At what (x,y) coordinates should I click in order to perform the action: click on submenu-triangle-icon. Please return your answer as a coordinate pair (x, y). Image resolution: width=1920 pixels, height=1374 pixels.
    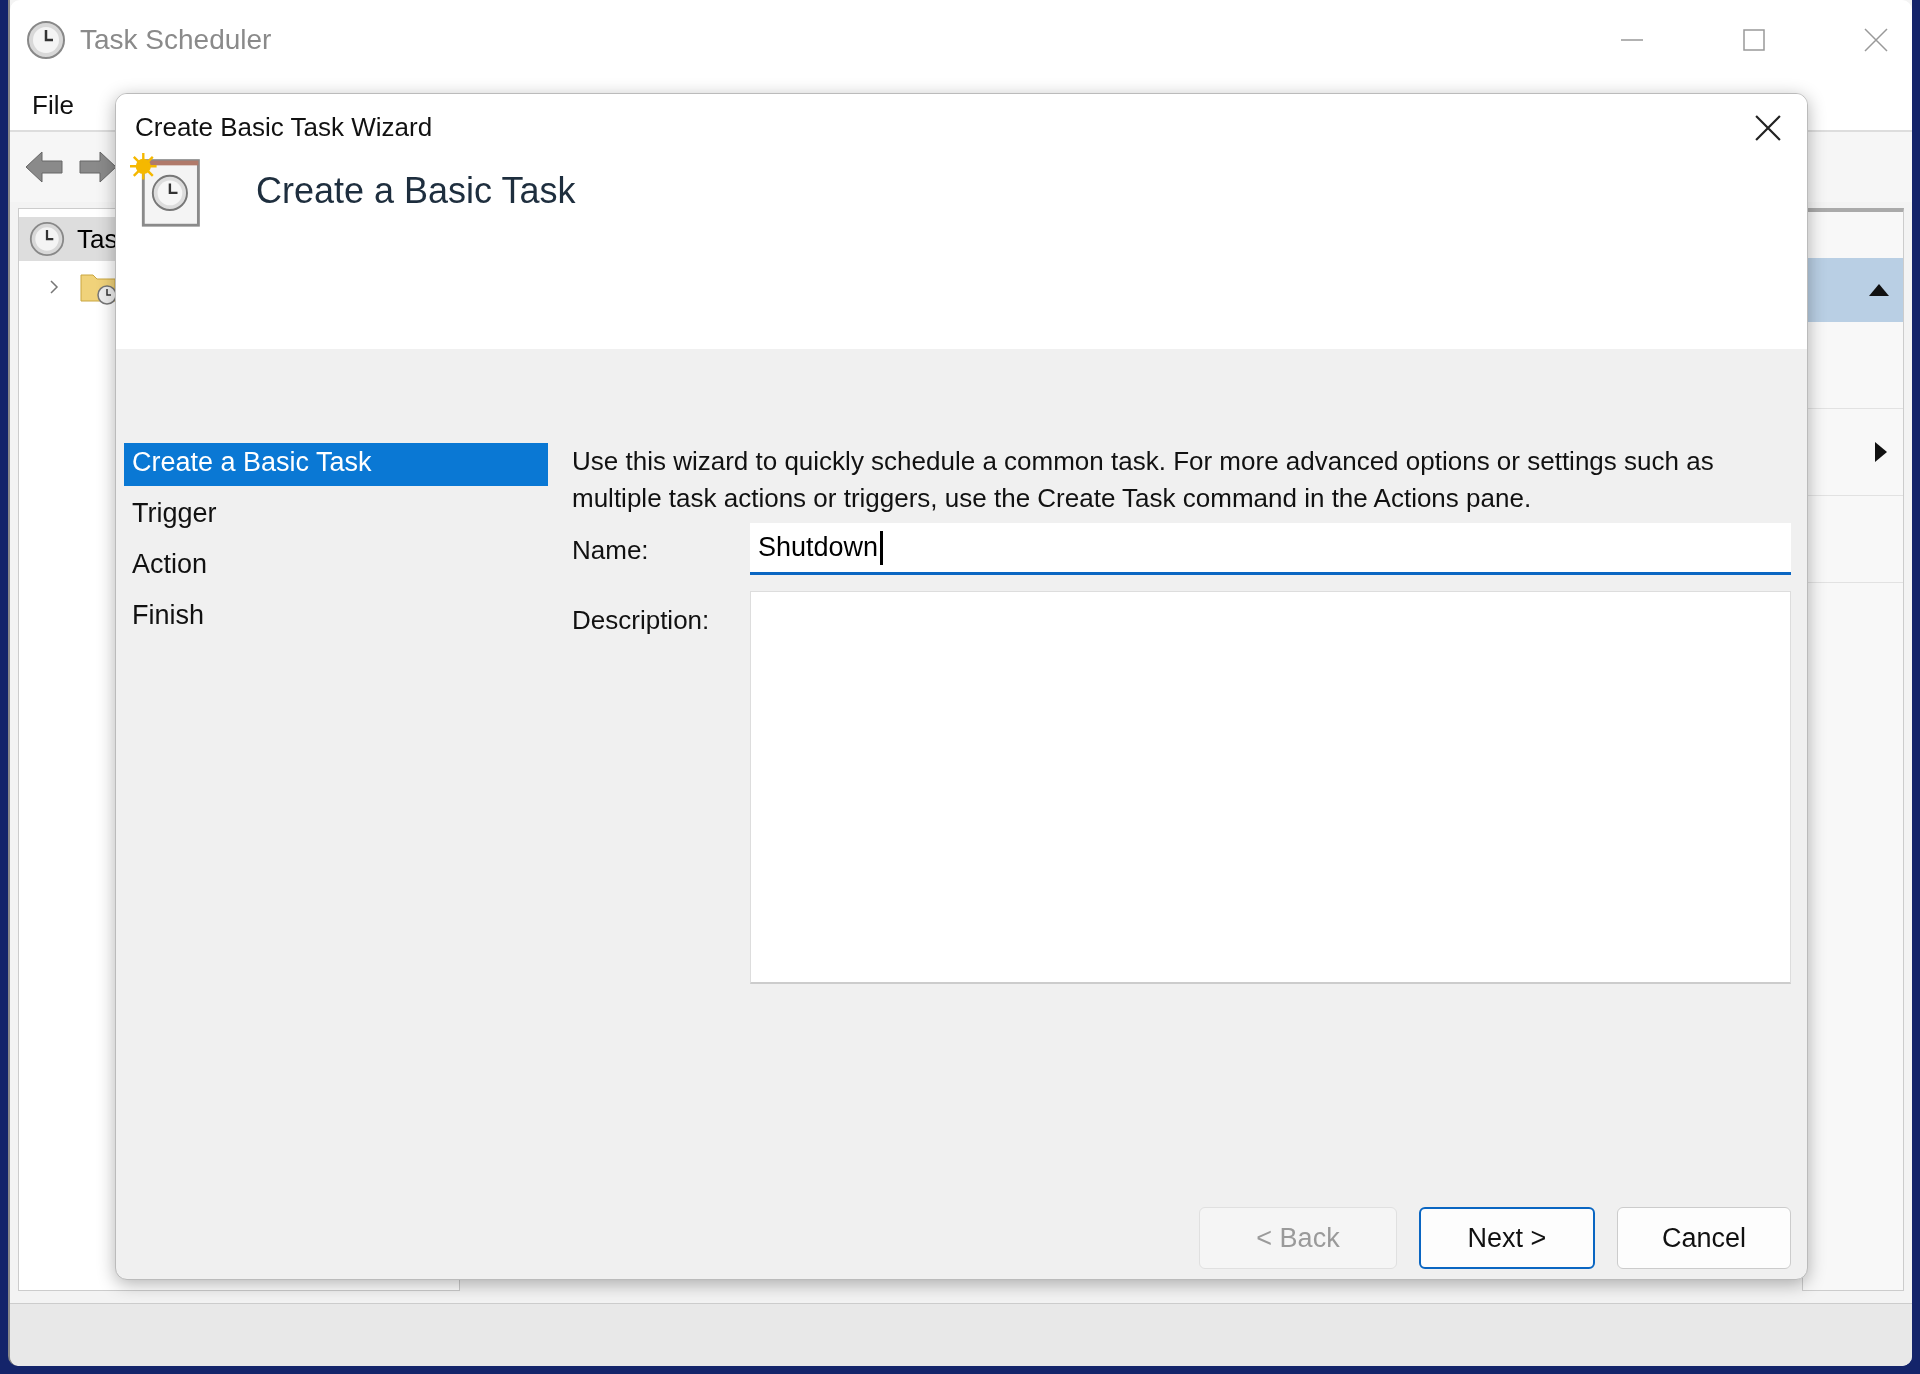
    Looking at the image, I should click on (1881, 452).